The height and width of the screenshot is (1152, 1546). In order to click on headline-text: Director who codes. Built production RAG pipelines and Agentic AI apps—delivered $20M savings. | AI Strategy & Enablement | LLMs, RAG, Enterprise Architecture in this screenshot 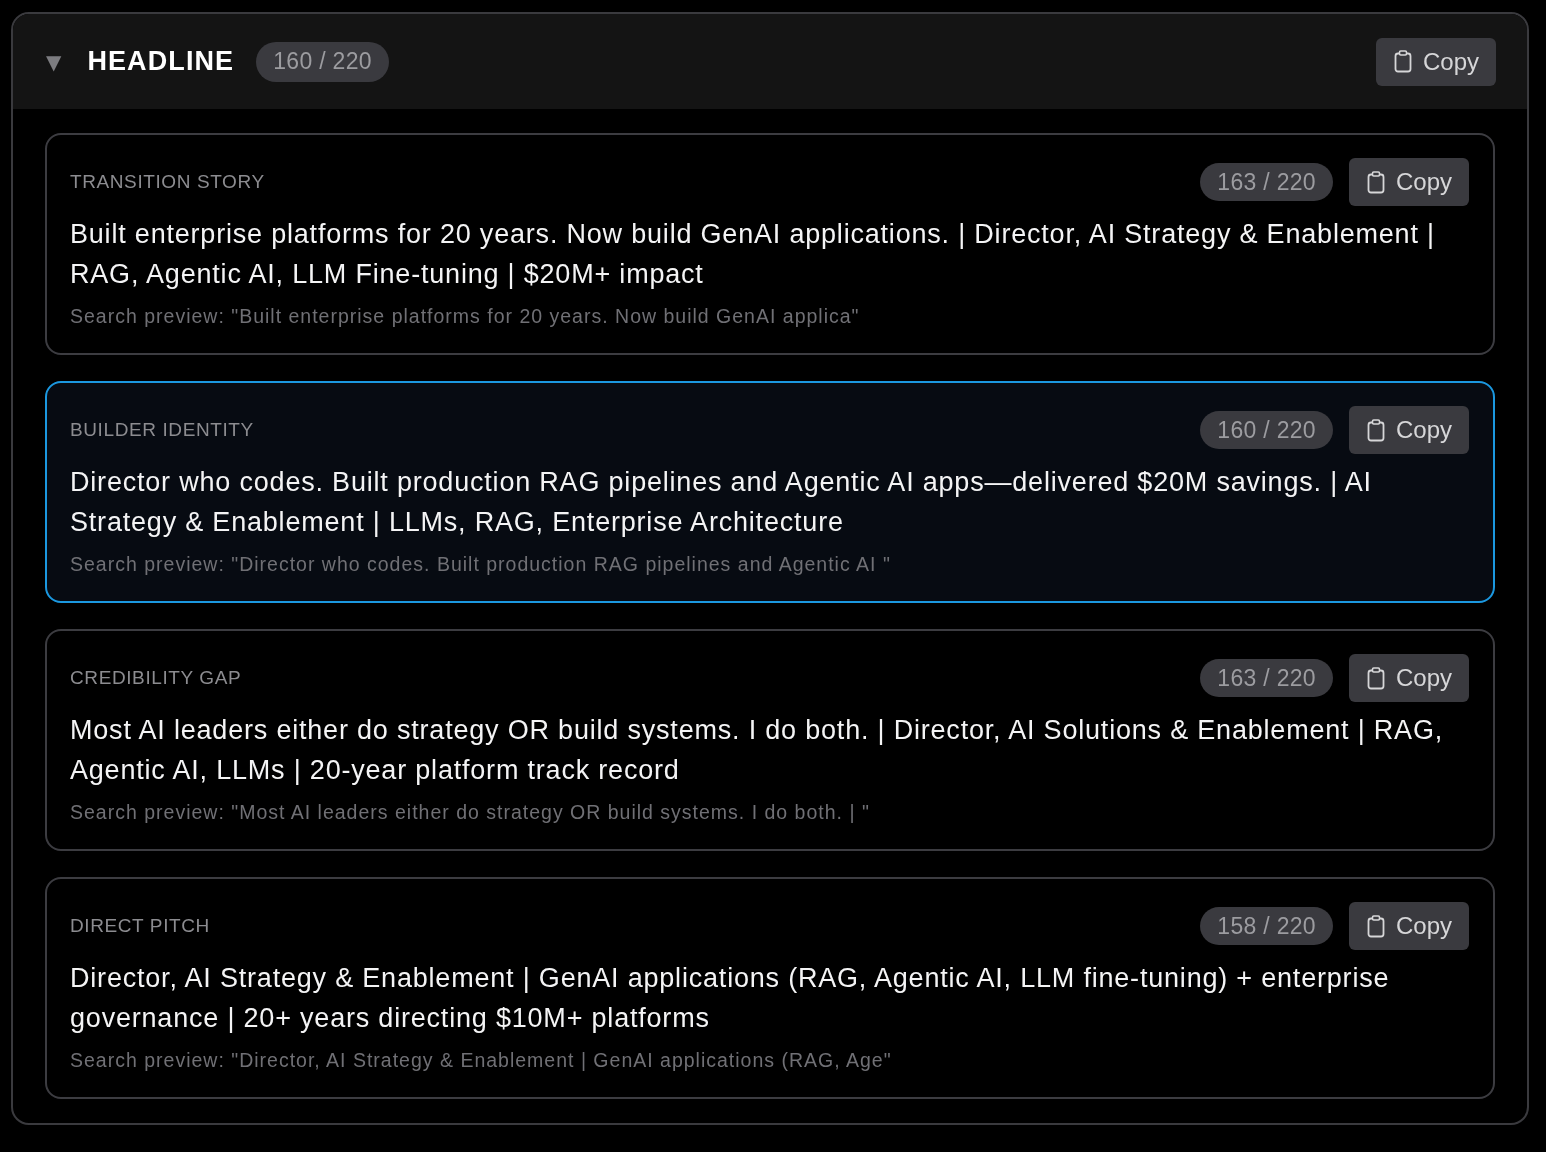, I will do `click(721, 502)`.